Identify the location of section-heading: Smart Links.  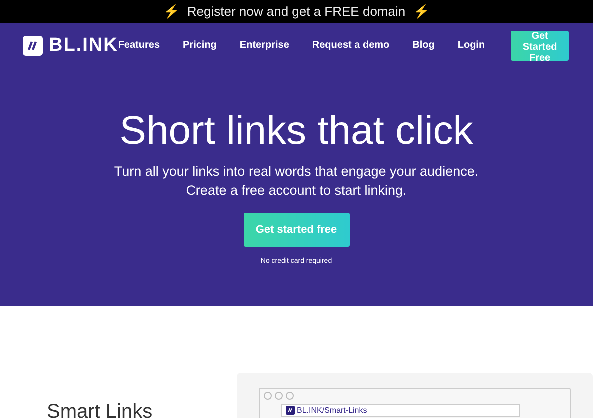
(100, 409).